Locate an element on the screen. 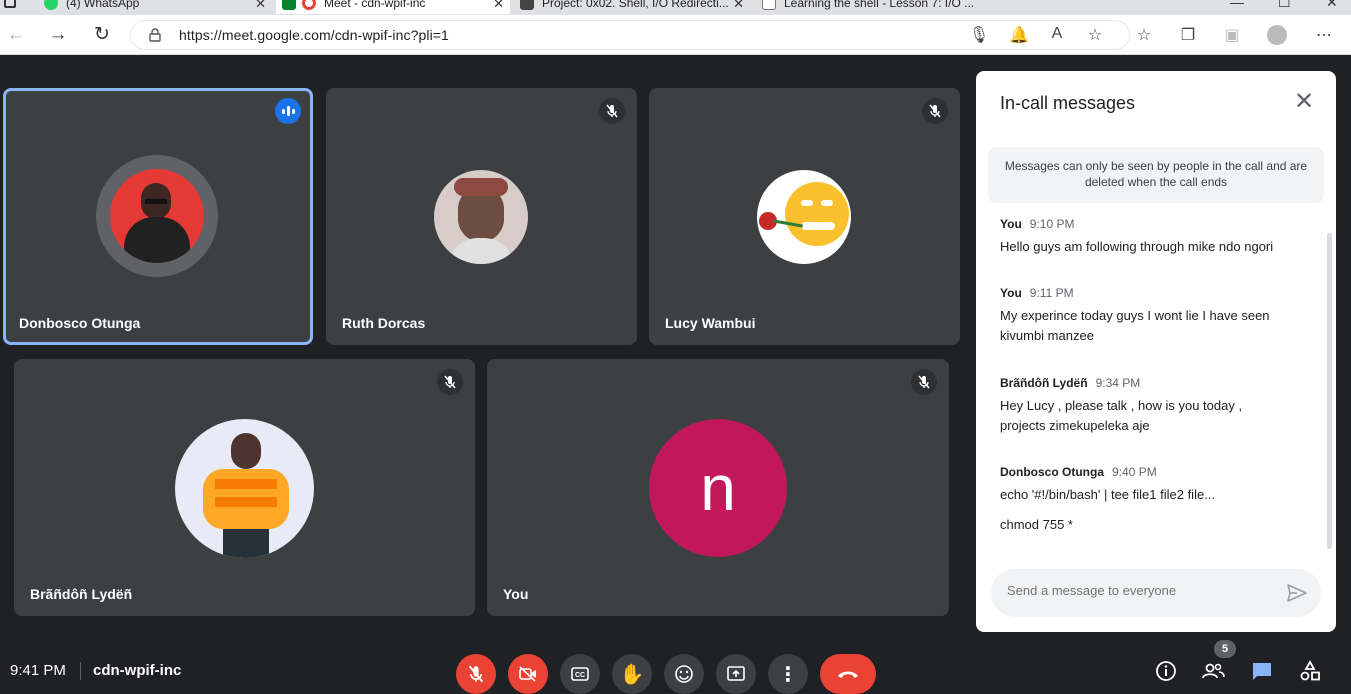 Image resolution: width=1351 pixels, height=694 pixels. more-options-button: ⋮ is located at coordinates (788, 674).